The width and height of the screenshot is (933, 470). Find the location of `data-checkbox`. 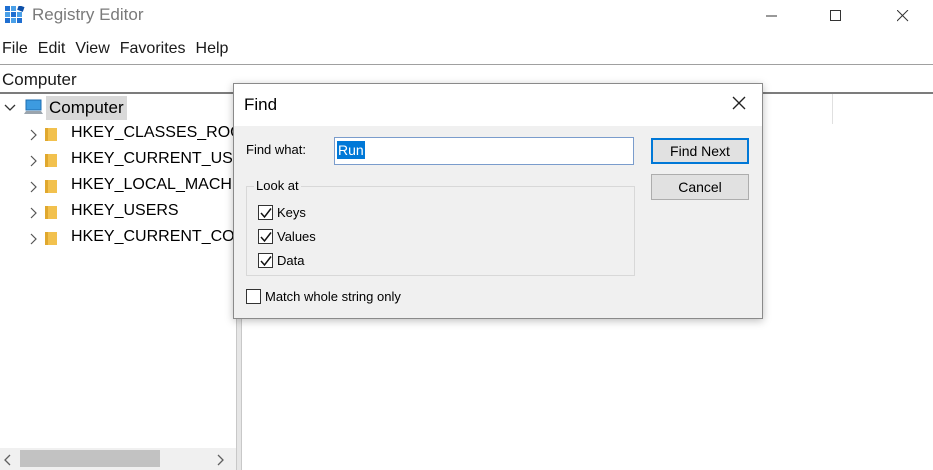

data-checkbox is located at coordinates (265, 260).